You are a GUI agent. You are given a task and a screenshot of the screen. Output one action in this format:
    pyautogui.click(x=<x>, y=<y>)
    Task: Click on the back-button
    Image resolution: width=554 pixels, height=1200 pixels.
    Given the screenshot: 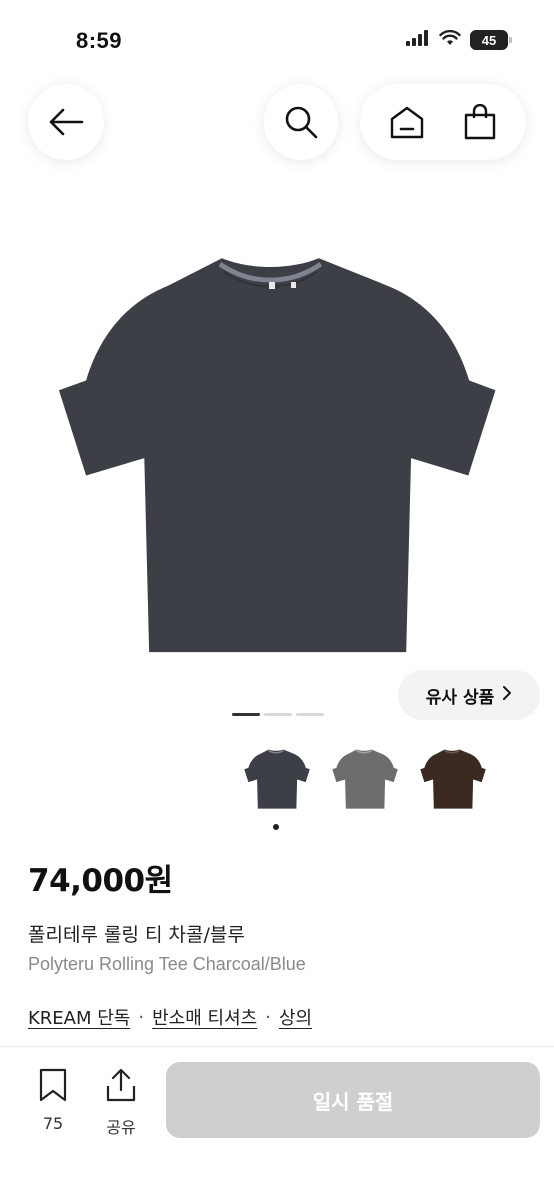 What is the action you would take?
    pyautogui.click(x=66, y=122)
    